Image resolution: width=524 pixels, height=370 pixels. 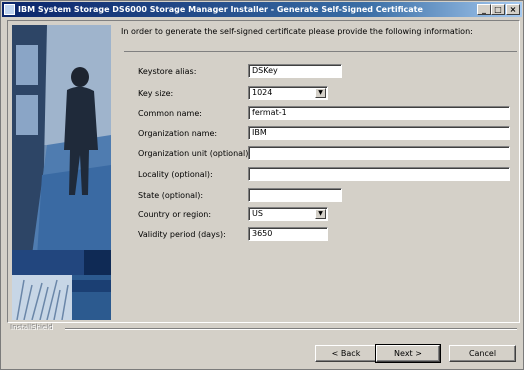 I want to click on validity-input: 3650, so click(x=288, y=234).